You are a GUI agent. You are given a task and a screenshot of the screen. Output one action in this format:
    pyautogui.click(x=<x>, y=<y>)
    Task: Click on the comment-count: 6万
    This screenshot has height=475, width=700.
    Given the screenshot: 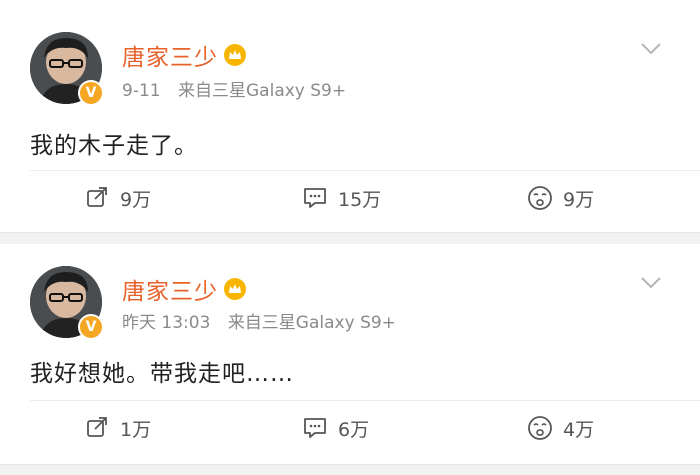 What is the action you would take?
    pyautogui.click(x=354, y=429)
    